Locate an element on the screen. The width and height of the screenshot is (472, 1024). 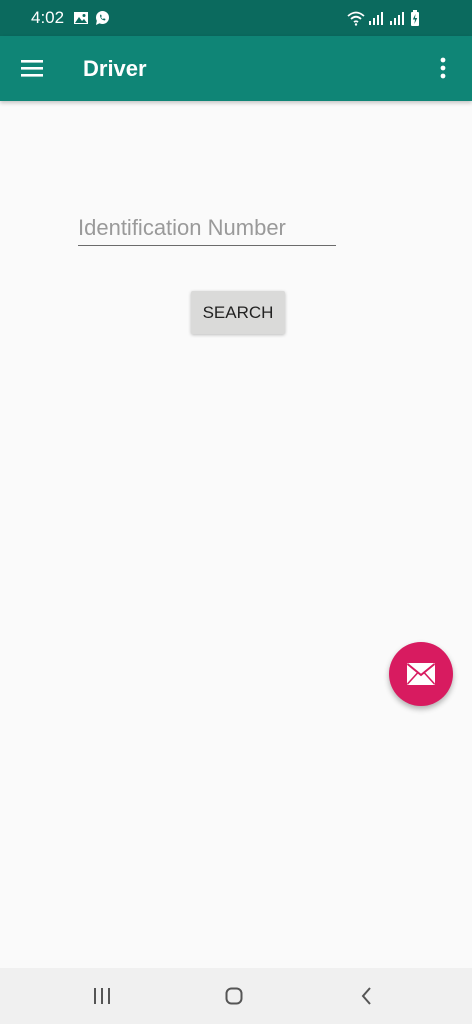
hamburger-menu-icon is located at coordinates (32, 68).